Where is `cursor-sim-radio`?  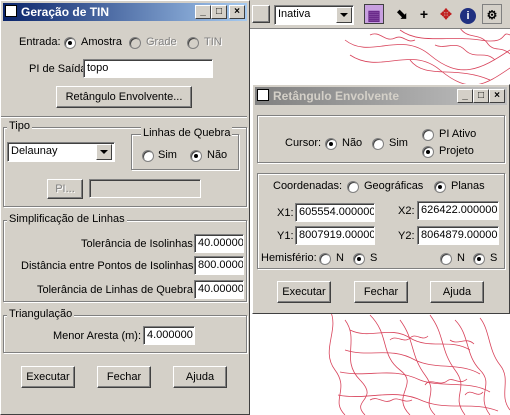 cursor-sim-radio is located at coordinates (378, 144).